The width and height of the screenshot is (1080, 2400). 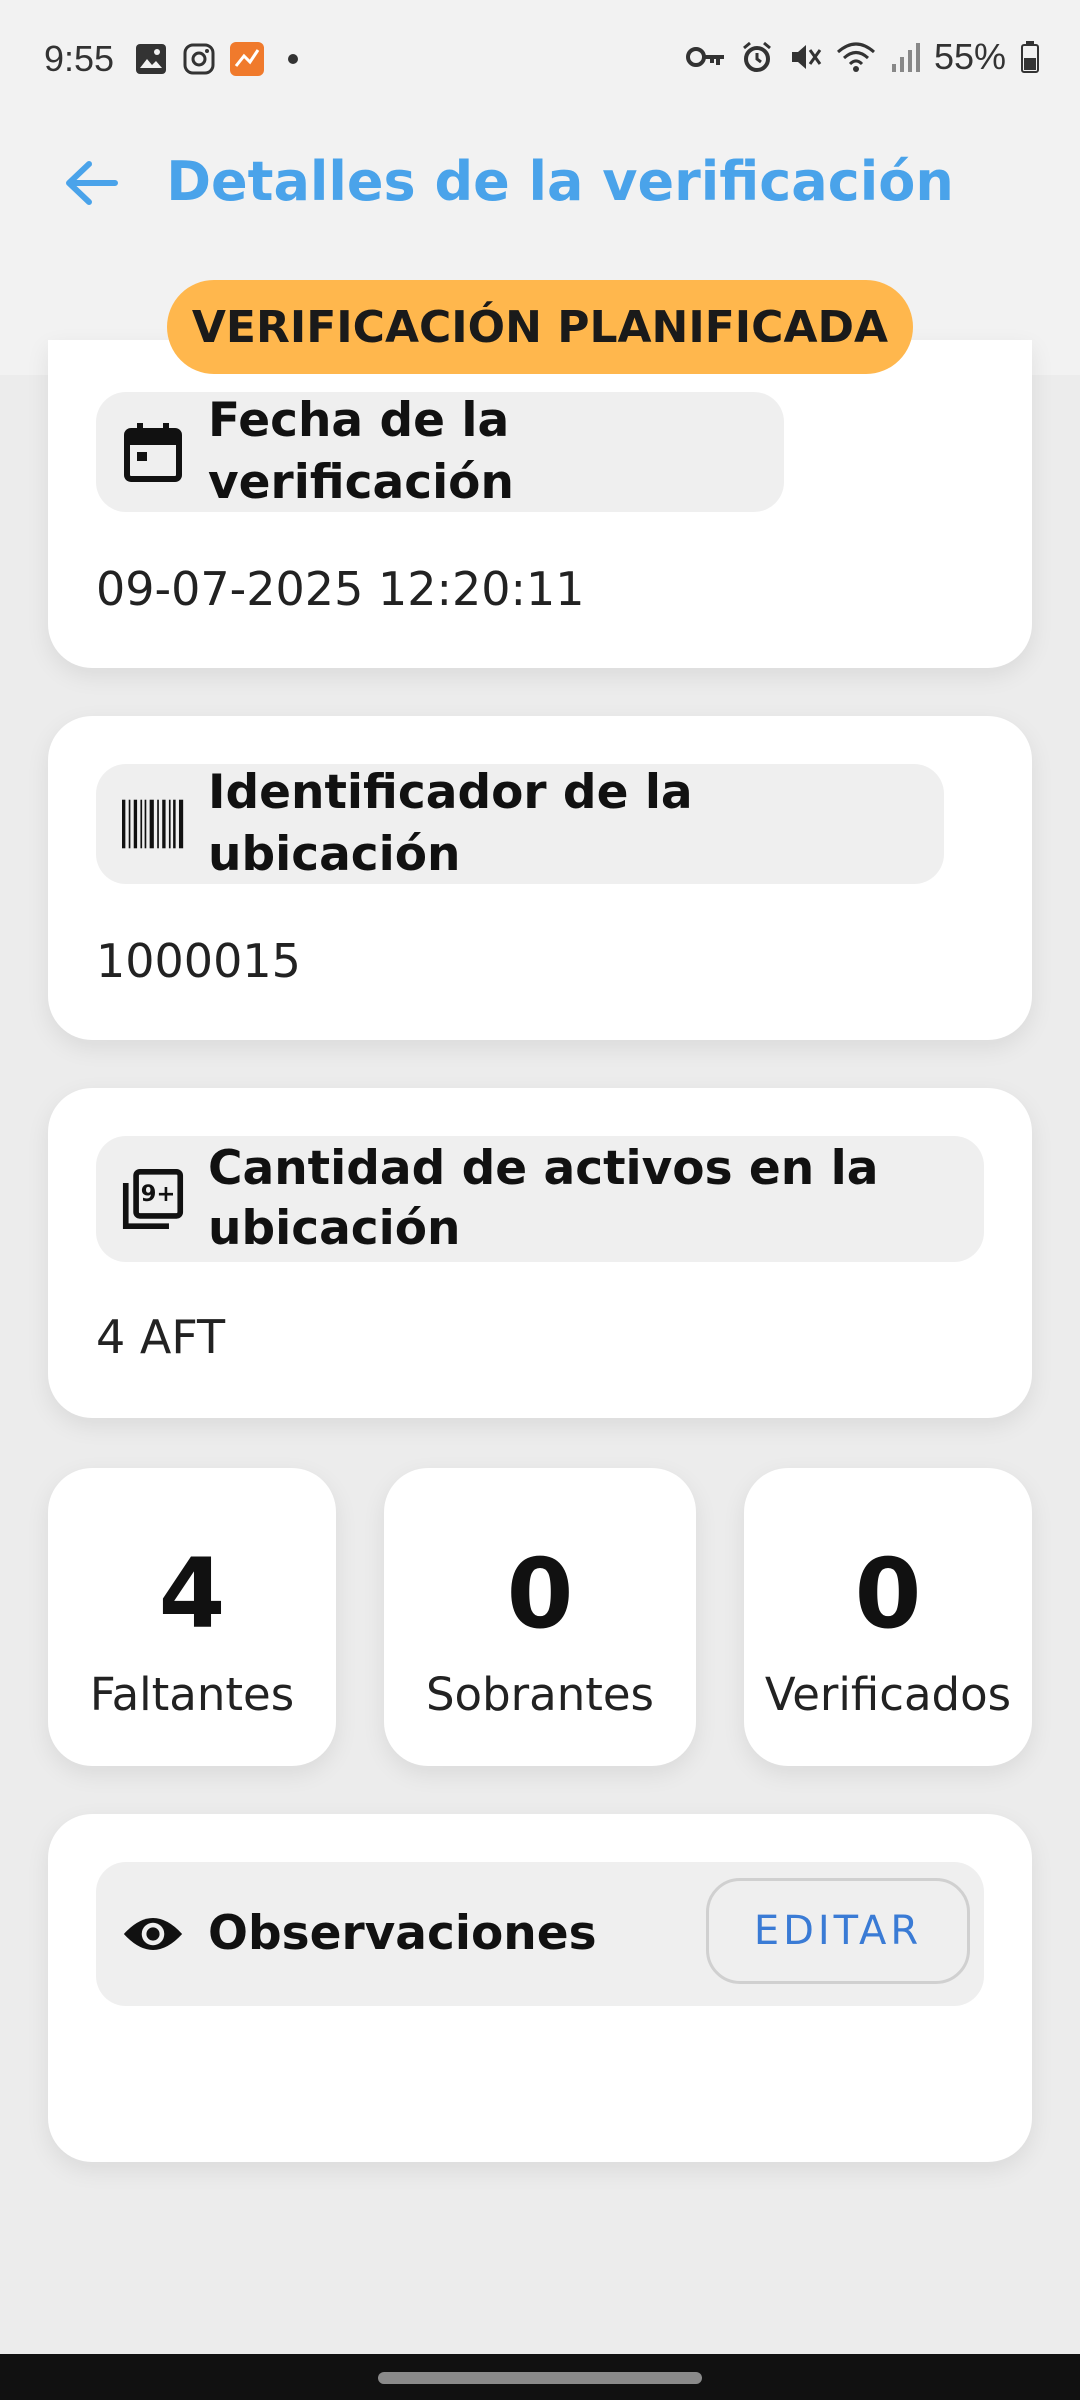 I want to click on observations-card: Observaciones EDITAR, so click(x=540, y=1988).